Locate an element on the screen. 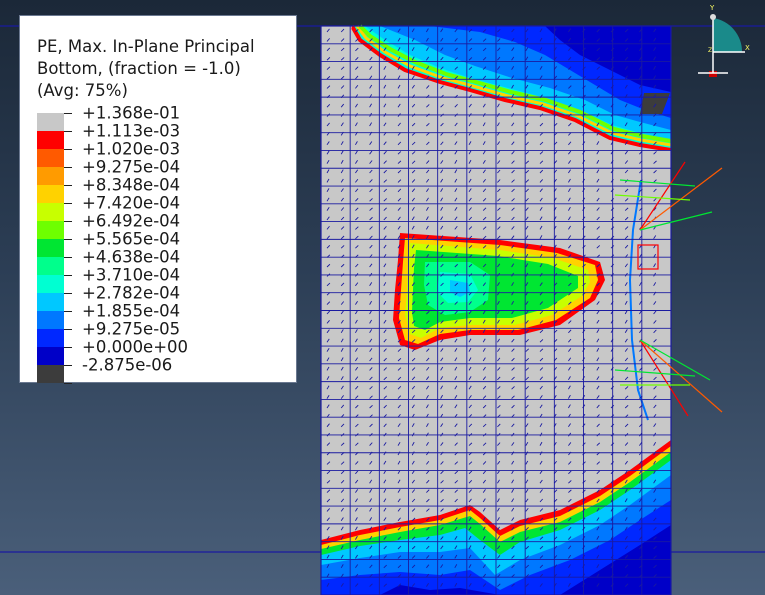  legend-value-label: +1.368e-01 is located at coordinates (131, 113).